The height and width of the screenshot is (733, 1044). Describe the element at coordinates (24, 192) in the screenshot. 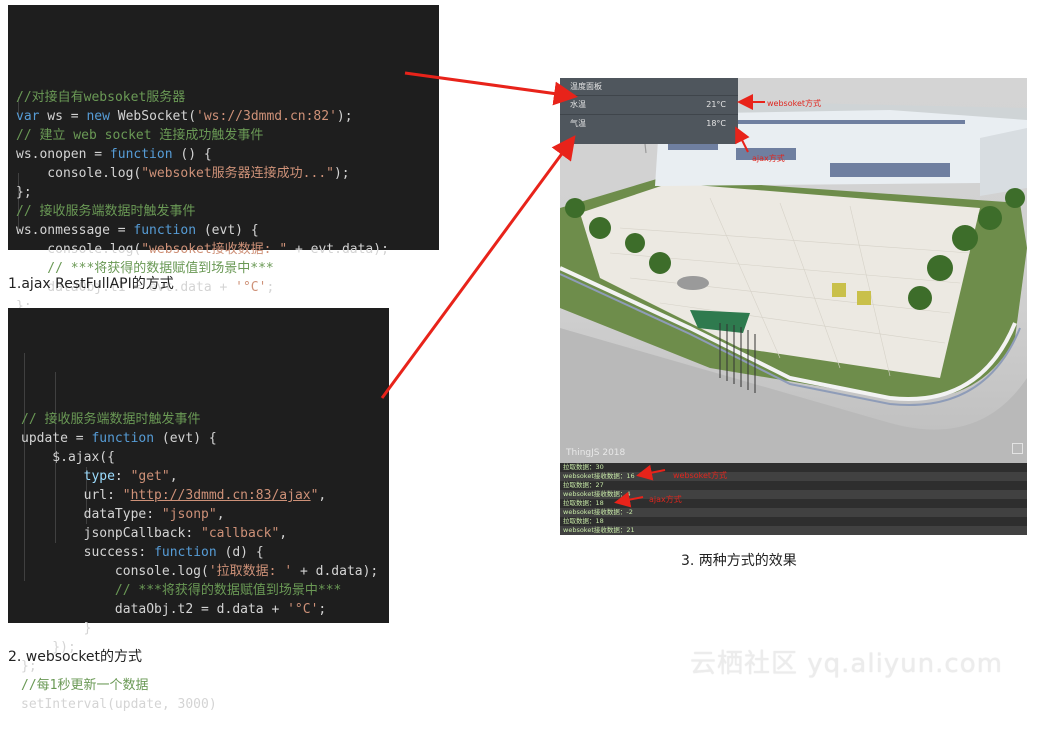

I see `code-text: };` at that location.